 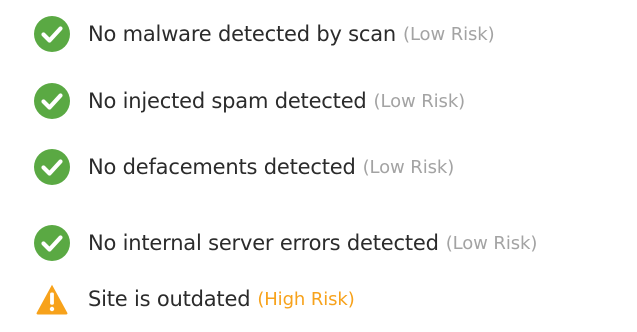 I want to click on scan-result-item: No injected spam detected (Low Risk), so click(x=249, y=101).